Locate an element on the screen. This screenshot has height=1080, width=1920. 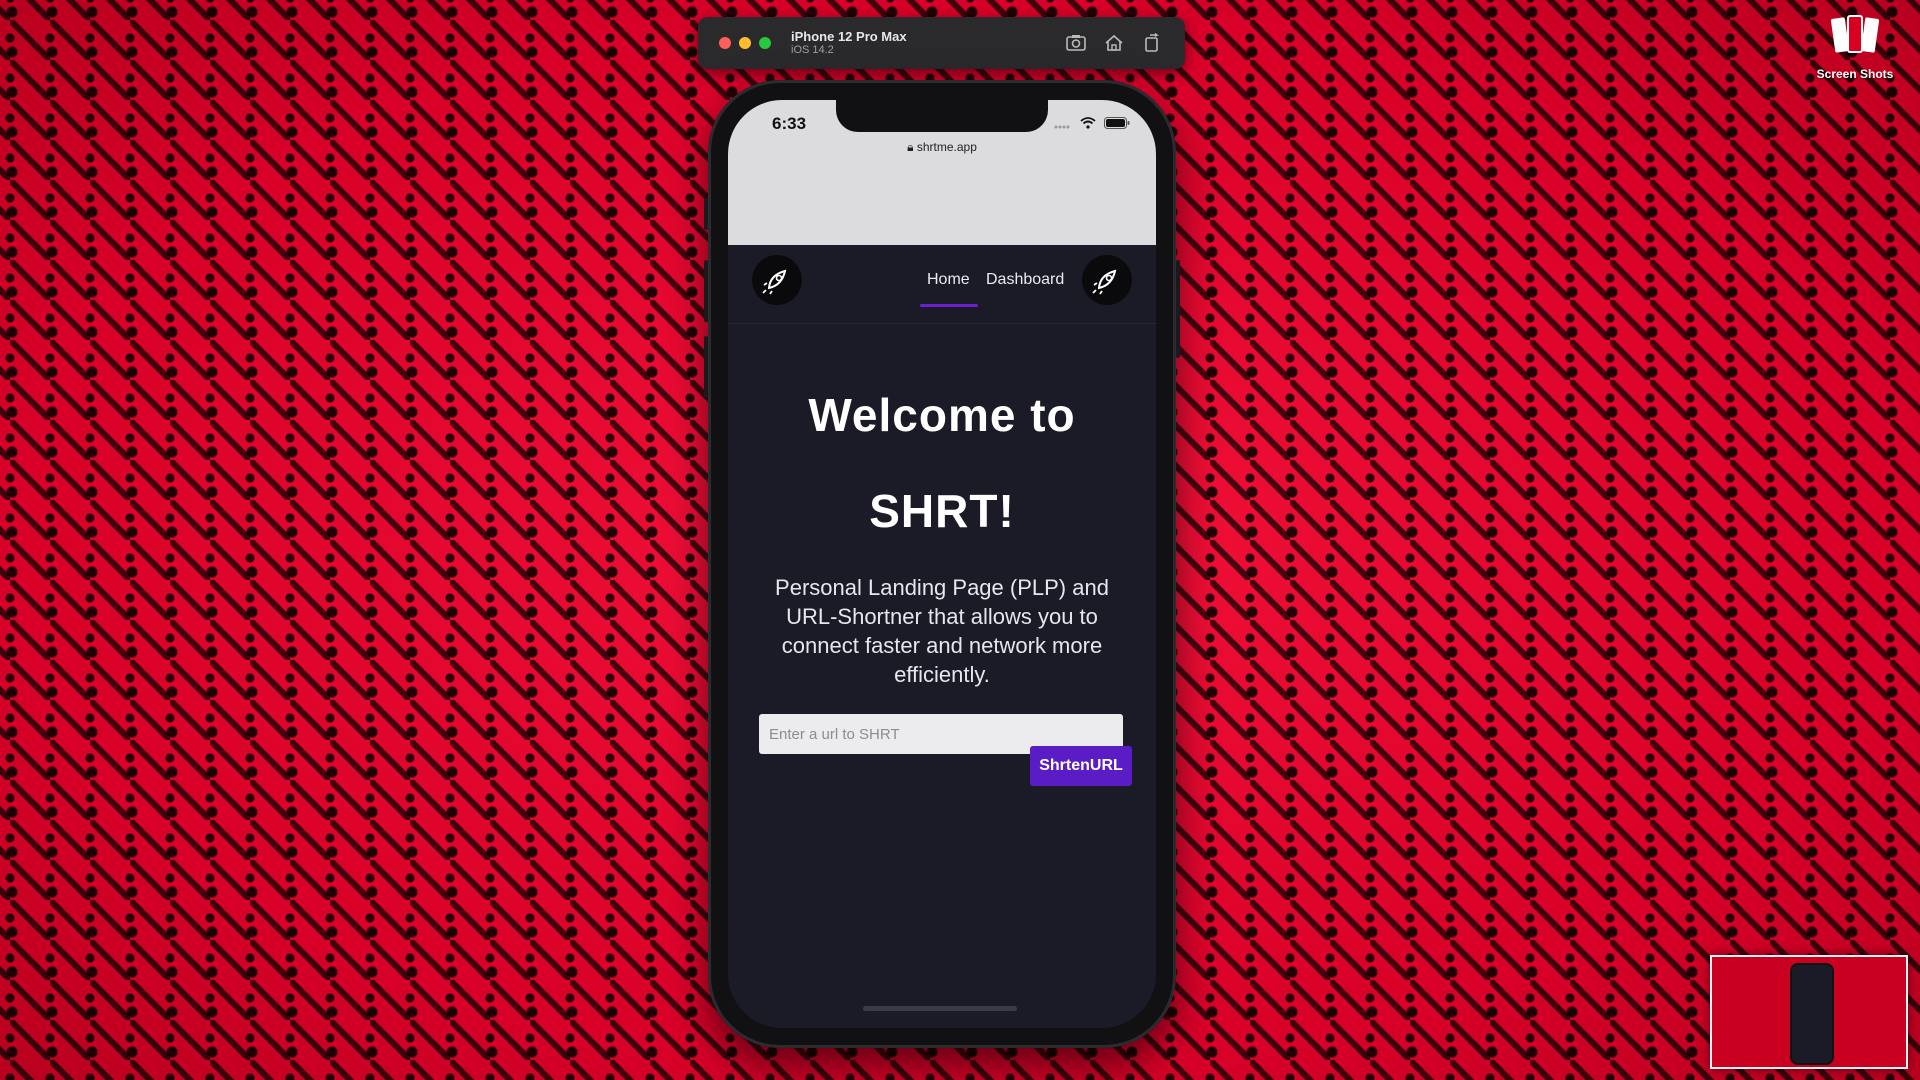
address-bar: 🔒︎ shrtme.app is located at coordinates (942, 147).